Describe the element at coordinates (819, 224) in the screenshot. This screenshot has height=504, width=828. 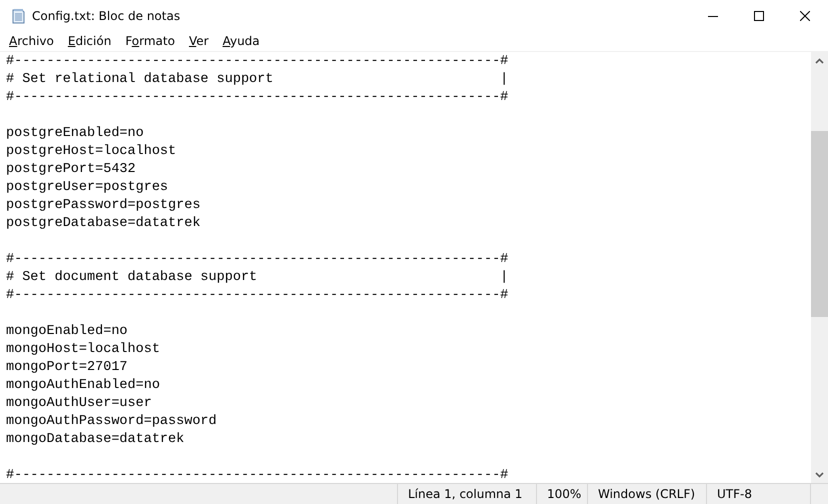
I see `scrollbar-thumb` at that location.